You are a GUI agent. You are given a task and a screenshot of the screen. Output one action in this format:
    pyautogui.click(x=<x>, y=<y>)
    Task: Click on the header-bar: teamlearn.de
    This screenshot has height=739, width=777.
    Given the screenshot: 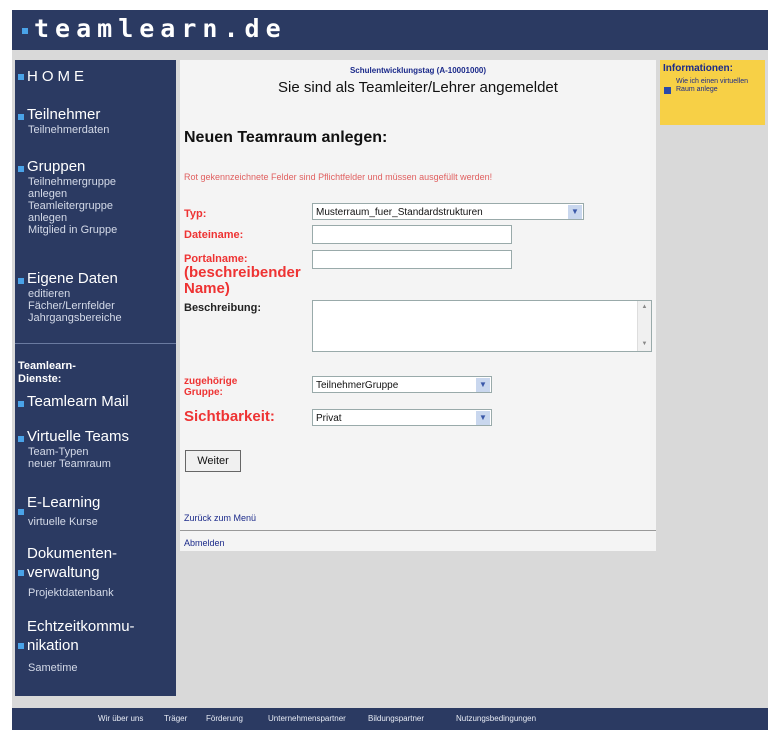 What is the action you would take?
    pyautogui.click(x=390, y=30)
    